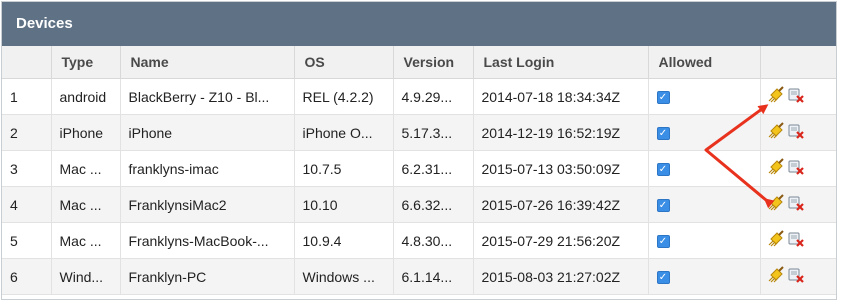  What do you see at coordinates (207, 204) in the screenshot?
I see `cell-name: FranklynsiMac2` at bounding box center [207, 204].